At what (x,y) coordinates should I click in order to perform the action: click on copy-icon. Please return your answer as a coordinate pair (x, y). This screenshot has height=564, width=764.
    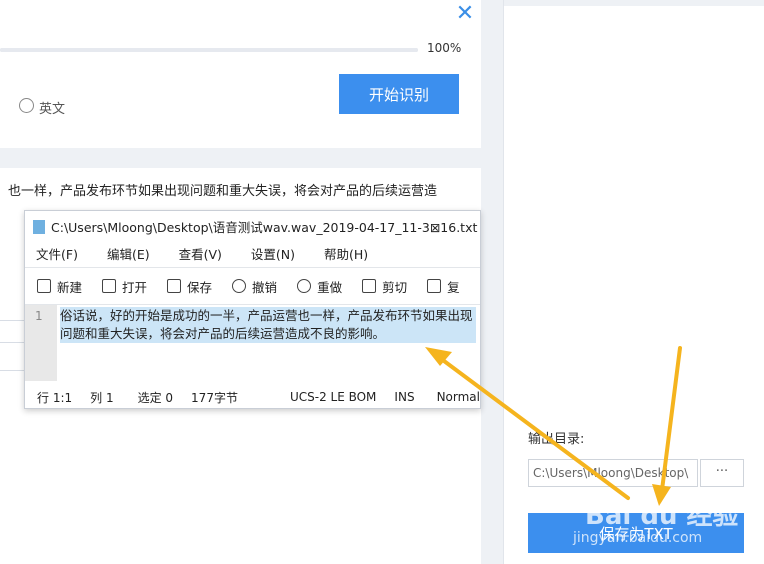
    Looking at the image, I should click on (434, 286).